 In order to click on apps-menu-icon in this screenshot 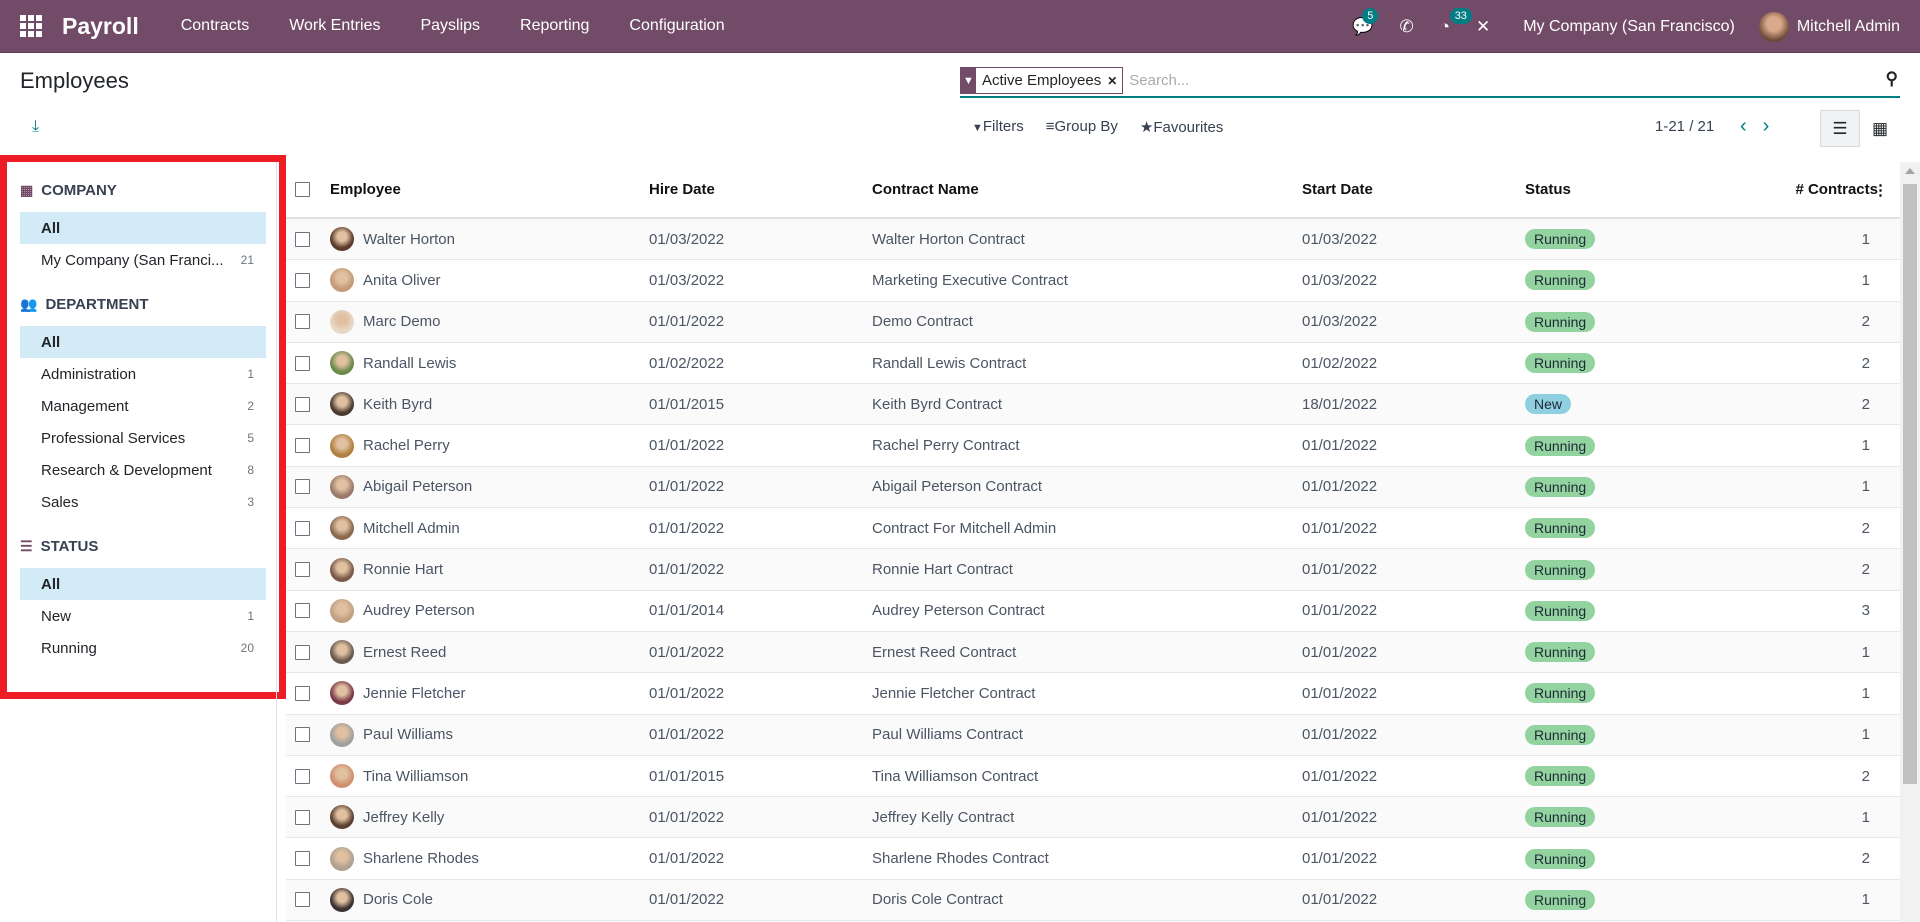, I will do `click(31, 26)`.